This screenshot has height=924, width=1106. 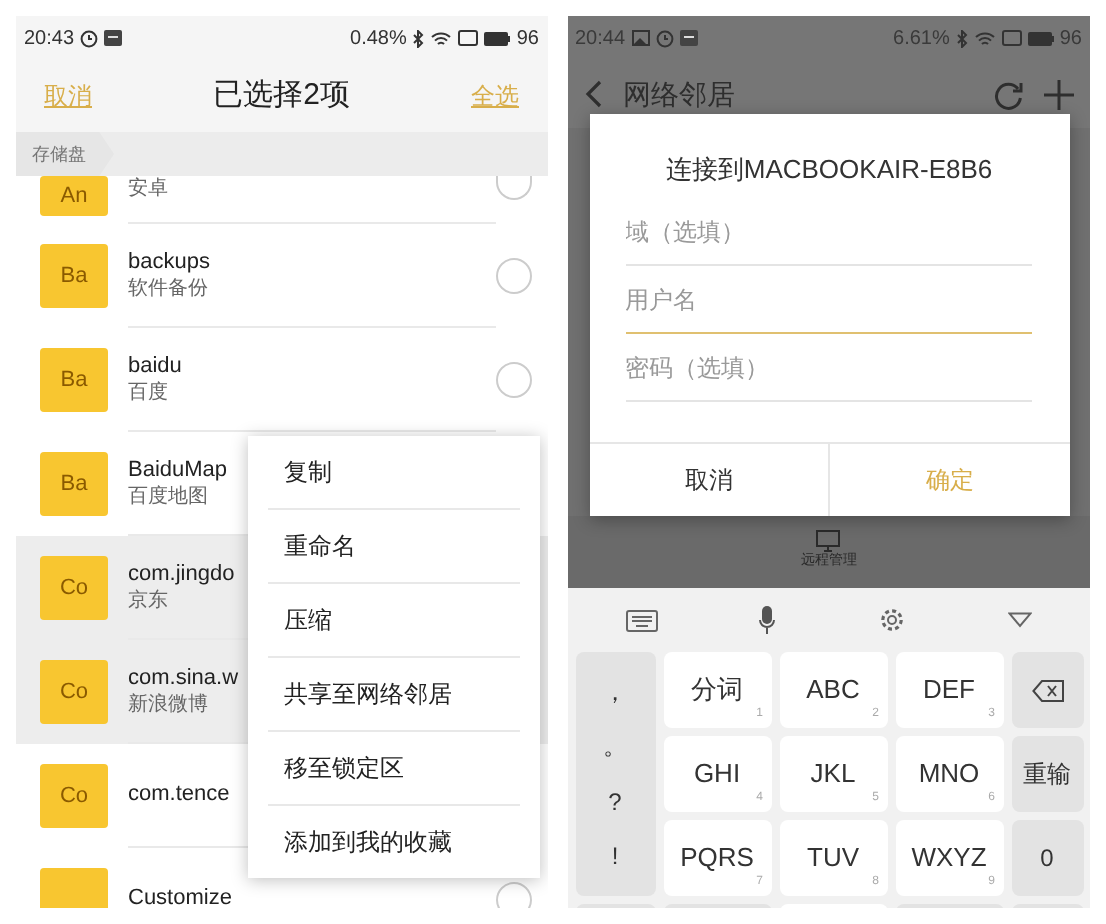 What do you see at coordinates (921, 39) in the screenshot?
I see `network-speed: 6.61%` at bounding box center [921, 39].